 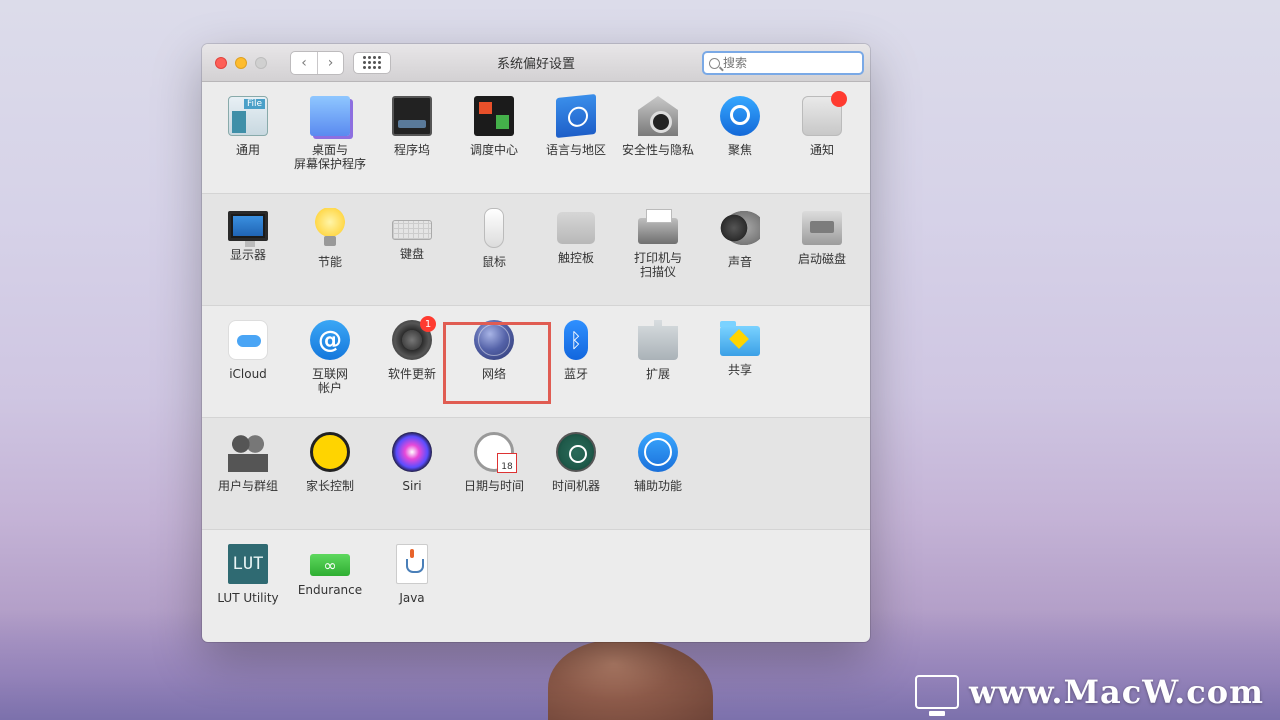 I want to click on house-lock-icon, so click(x=658, y=116).